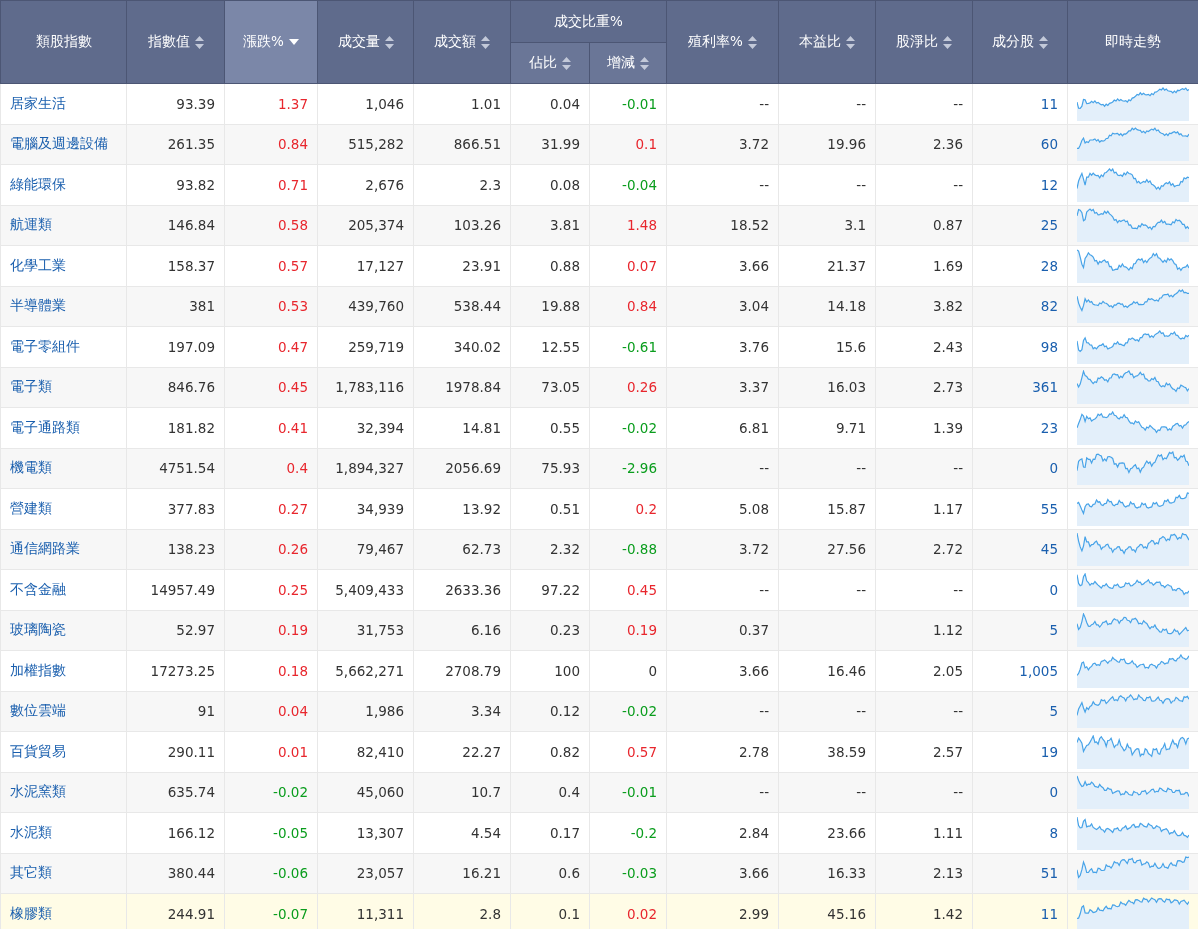  What do you see at coordinates (846, 144) in the screenshot?
I see `table-cell: 19.96` at bounding box center [846, 144].